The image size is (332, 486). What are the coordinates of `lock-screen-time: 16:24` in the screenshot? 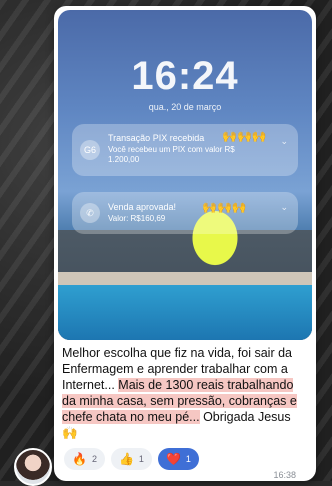 It's located at (185, 76).